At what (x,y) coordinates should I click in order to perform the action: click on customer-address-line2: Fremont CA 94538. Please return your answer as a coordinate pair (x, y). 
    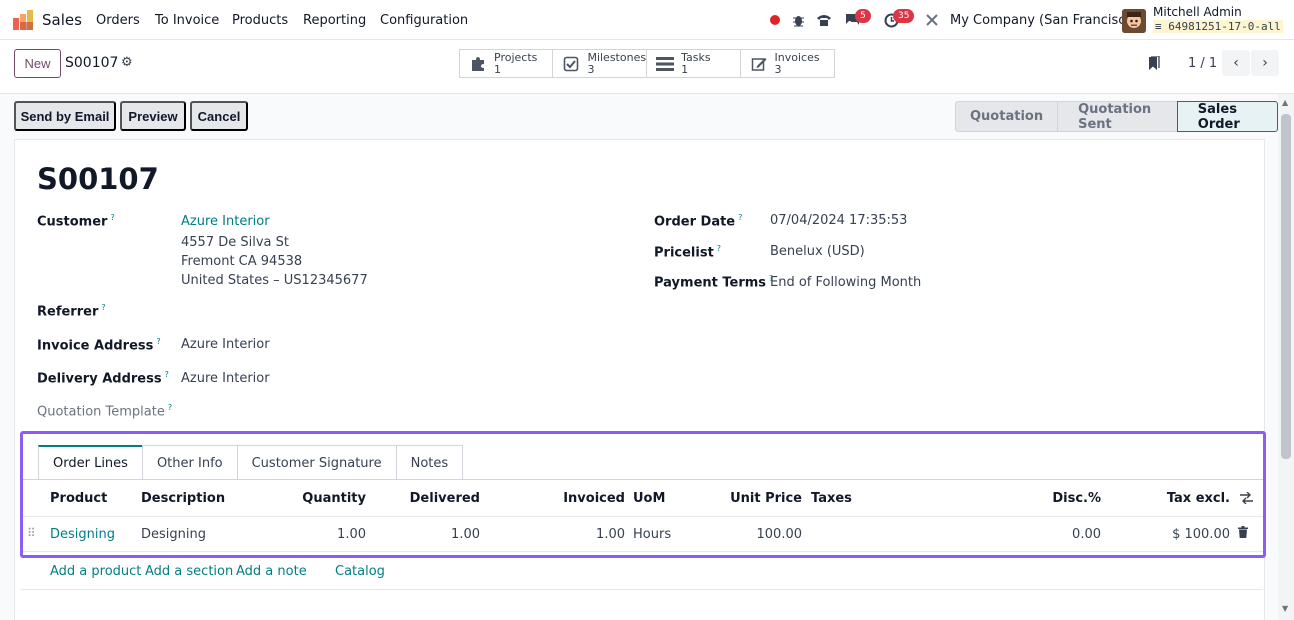
    Looking at the image, I should click on (242, 261).